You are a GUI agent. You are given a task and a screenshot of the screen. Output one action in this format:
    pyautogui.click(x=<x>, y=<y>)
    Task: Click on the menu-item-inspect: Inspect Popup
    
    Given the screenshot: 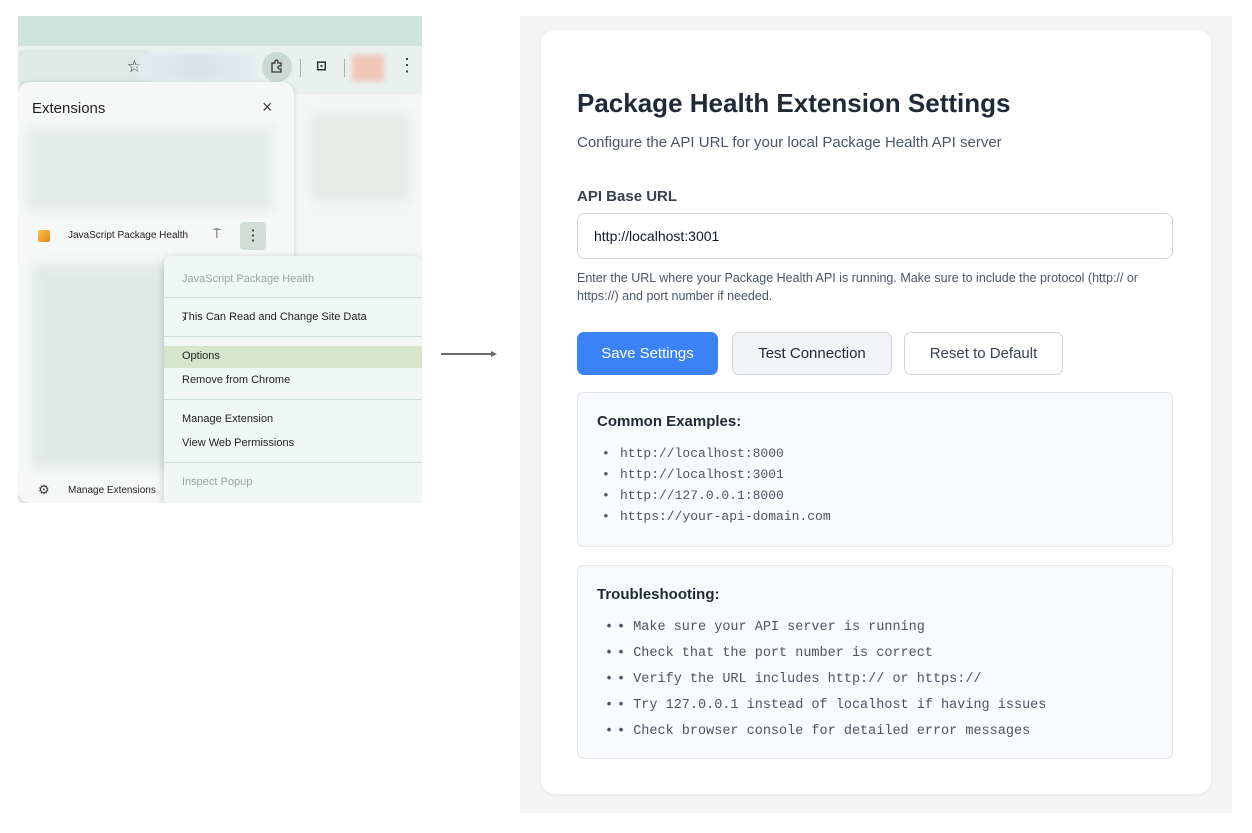 What is the action you would take?
    pyautogui.click(x=217, y=482)
    